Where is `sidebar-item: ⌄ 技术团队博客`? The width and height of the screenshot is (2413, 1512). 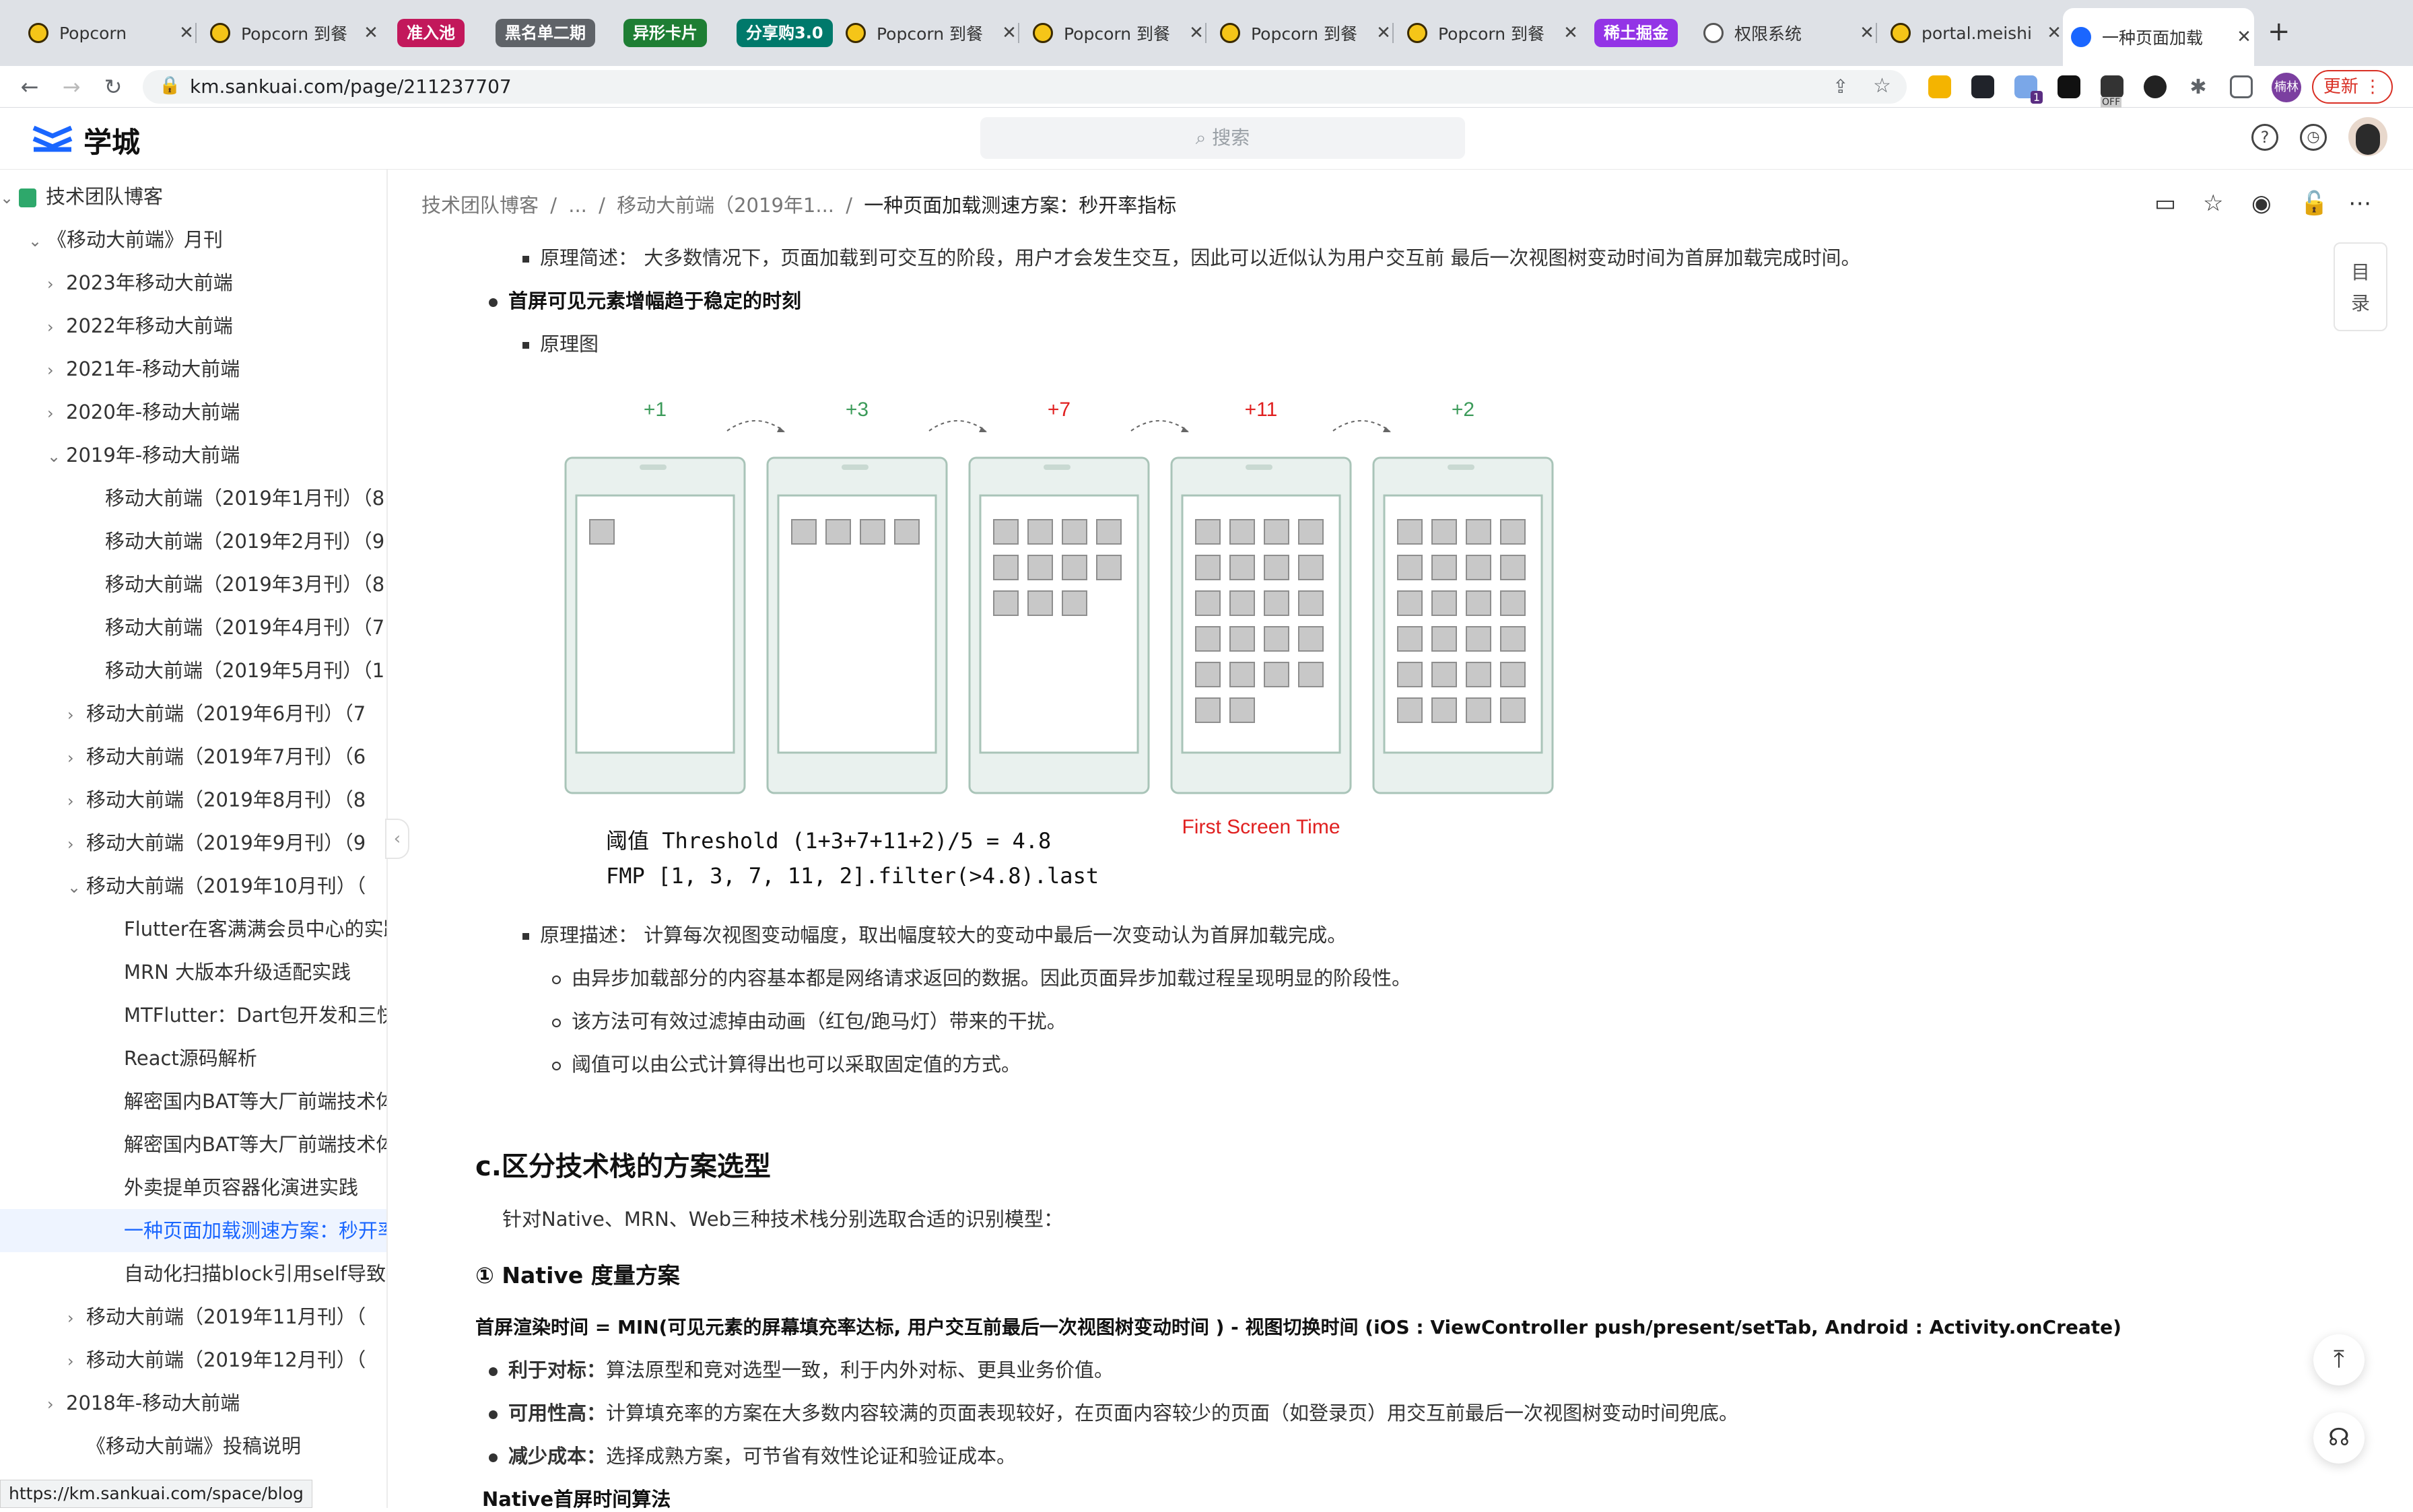
sidebar-item: ⌄ 技术团队博客 is located at coordinates (81, 196).